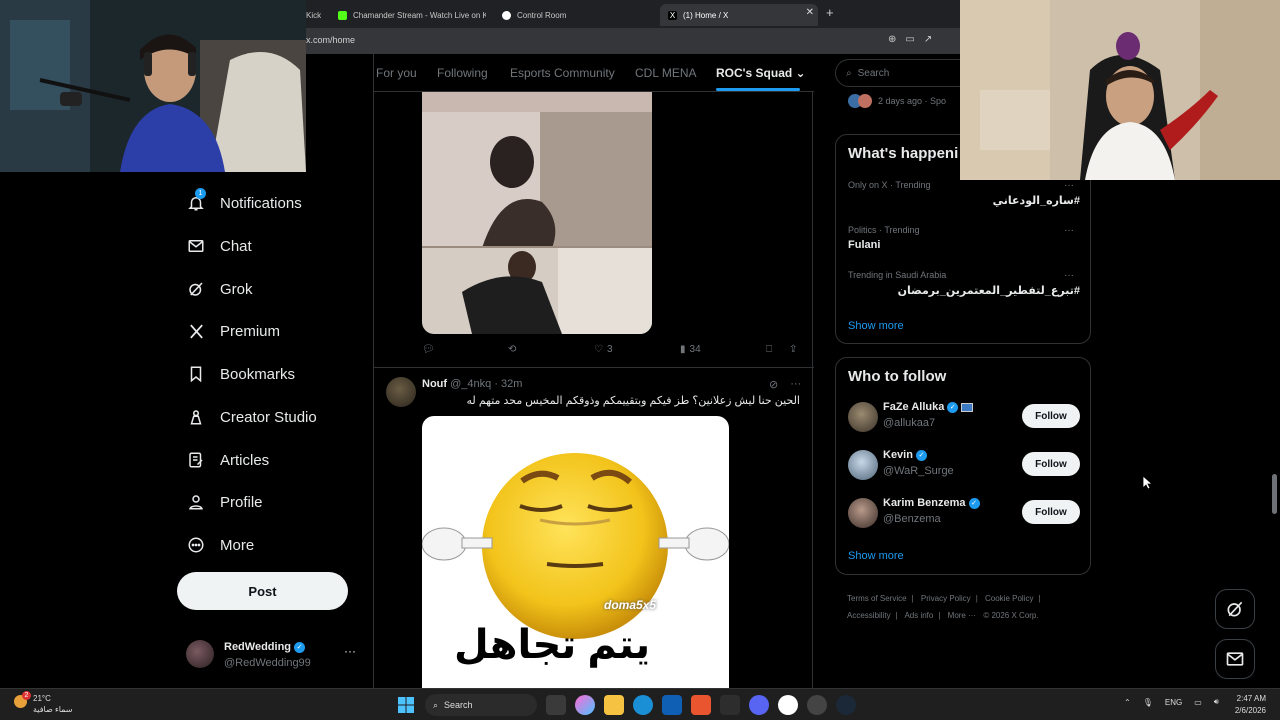 The image size is (1280, 720). What do you see at coordinates (897, 376) in the screenshot?
I see `who-to-follow-title: Who to follow` at bounding box center [897, 376].